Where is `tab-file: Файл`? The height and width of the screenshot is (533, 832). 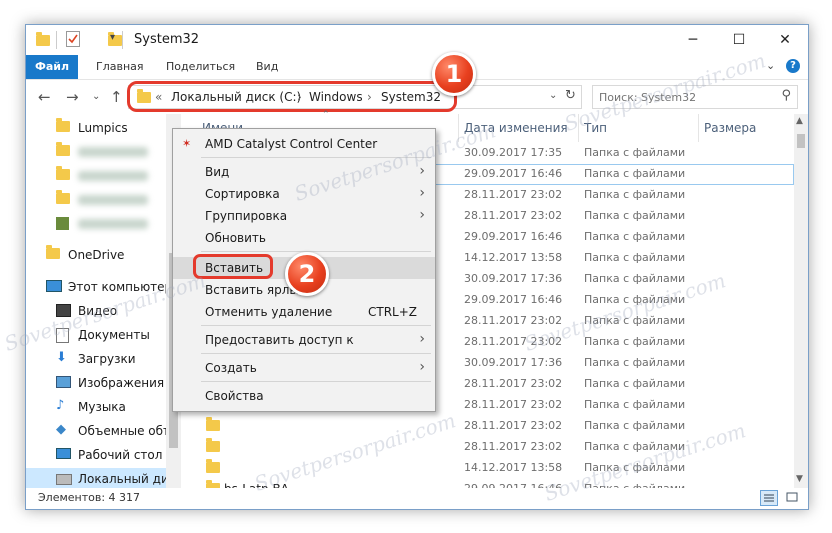 tab-file: Файл is located at coordinates (52, 67).